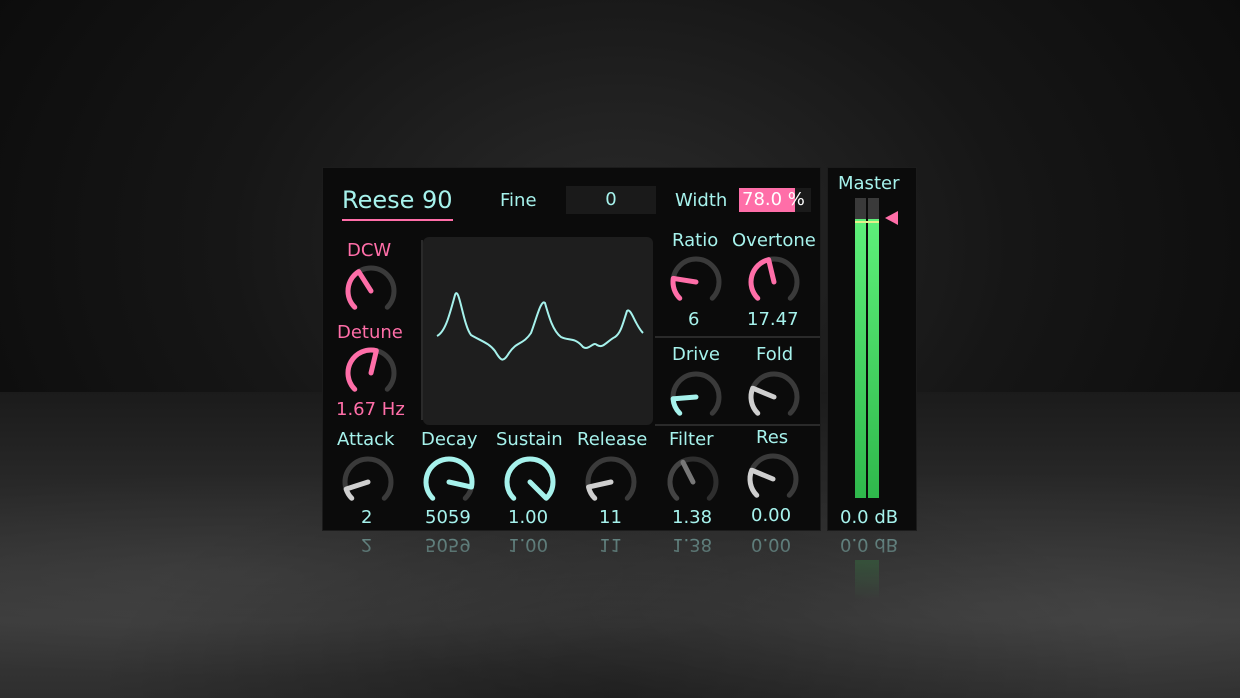 This screenshot has height=698, width=1240. I want to click on master-level-triangle-icon, so click(891, 218).